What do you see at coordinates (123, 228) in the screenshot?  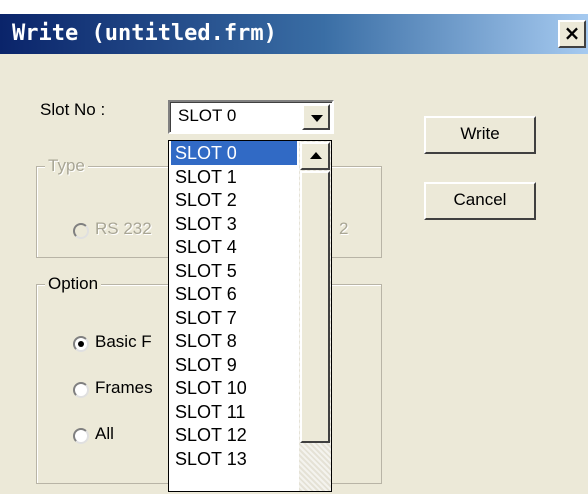 I see `type-radio-rs232-label: RS 232` at bounding box center [123, 228].